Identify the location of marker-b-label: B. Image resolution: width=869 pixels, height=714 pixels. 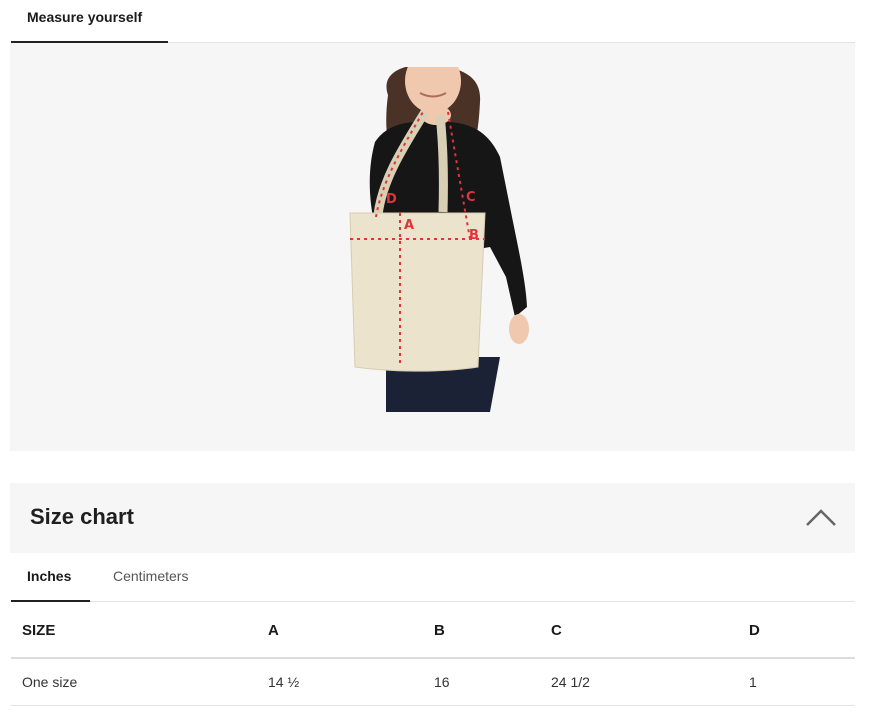
(474, 235).